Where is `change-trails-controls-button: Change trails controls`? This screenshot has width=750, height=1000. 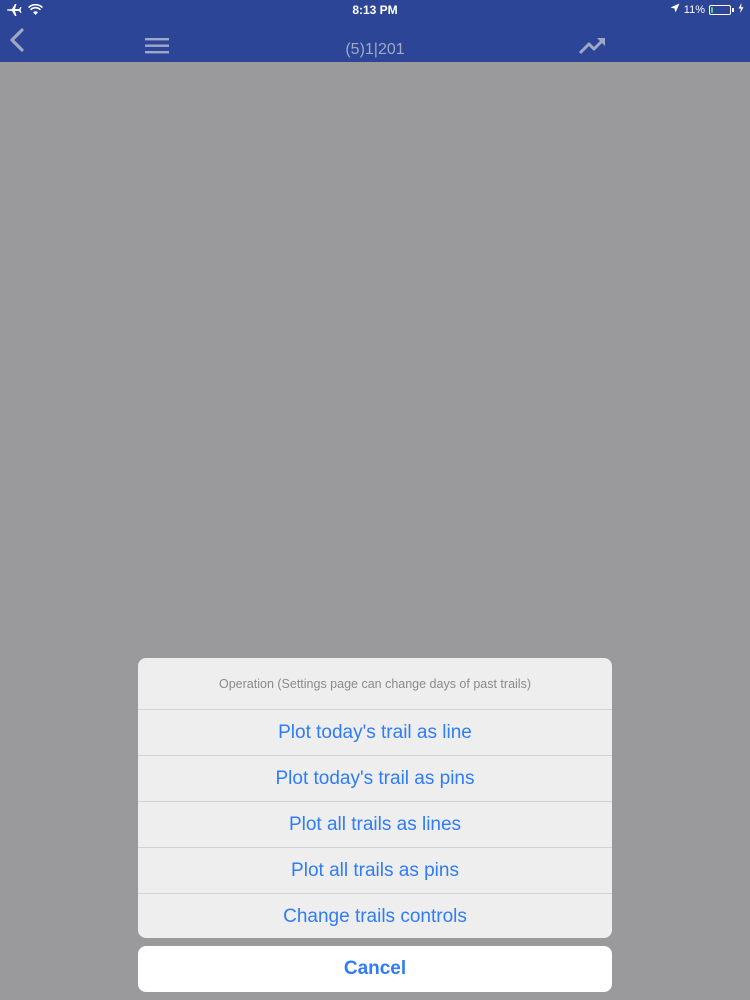
change-trails-controls-button: Change trails controls is located at coordinates (375, 916).